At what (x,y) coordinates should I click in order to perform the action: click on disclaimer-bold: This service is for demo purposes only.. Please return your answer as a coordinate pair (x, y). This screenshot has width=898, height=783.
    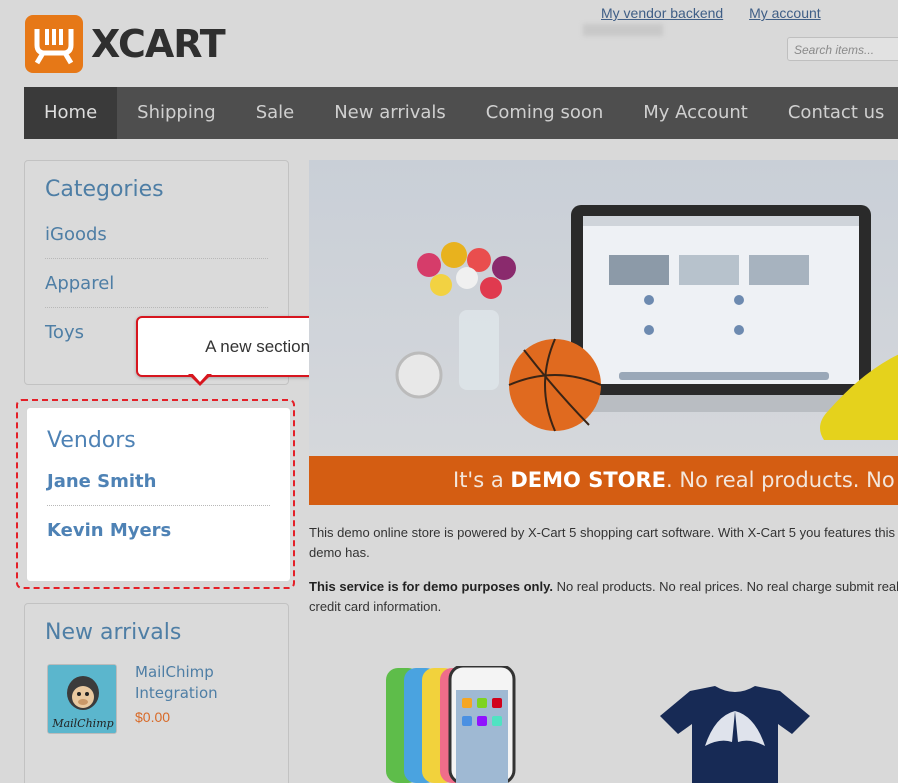
    Looking at the image, I should click on (431, 586).